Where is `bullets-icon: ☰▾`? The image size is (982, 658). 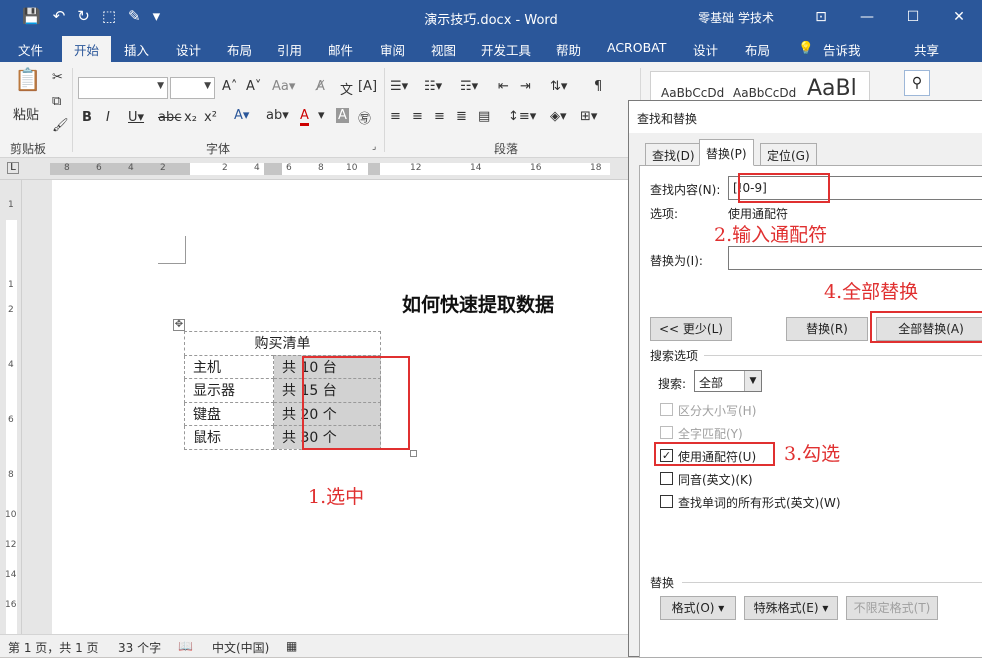 bullets-icon: ☰▾ is located at coordinates (399, 86).